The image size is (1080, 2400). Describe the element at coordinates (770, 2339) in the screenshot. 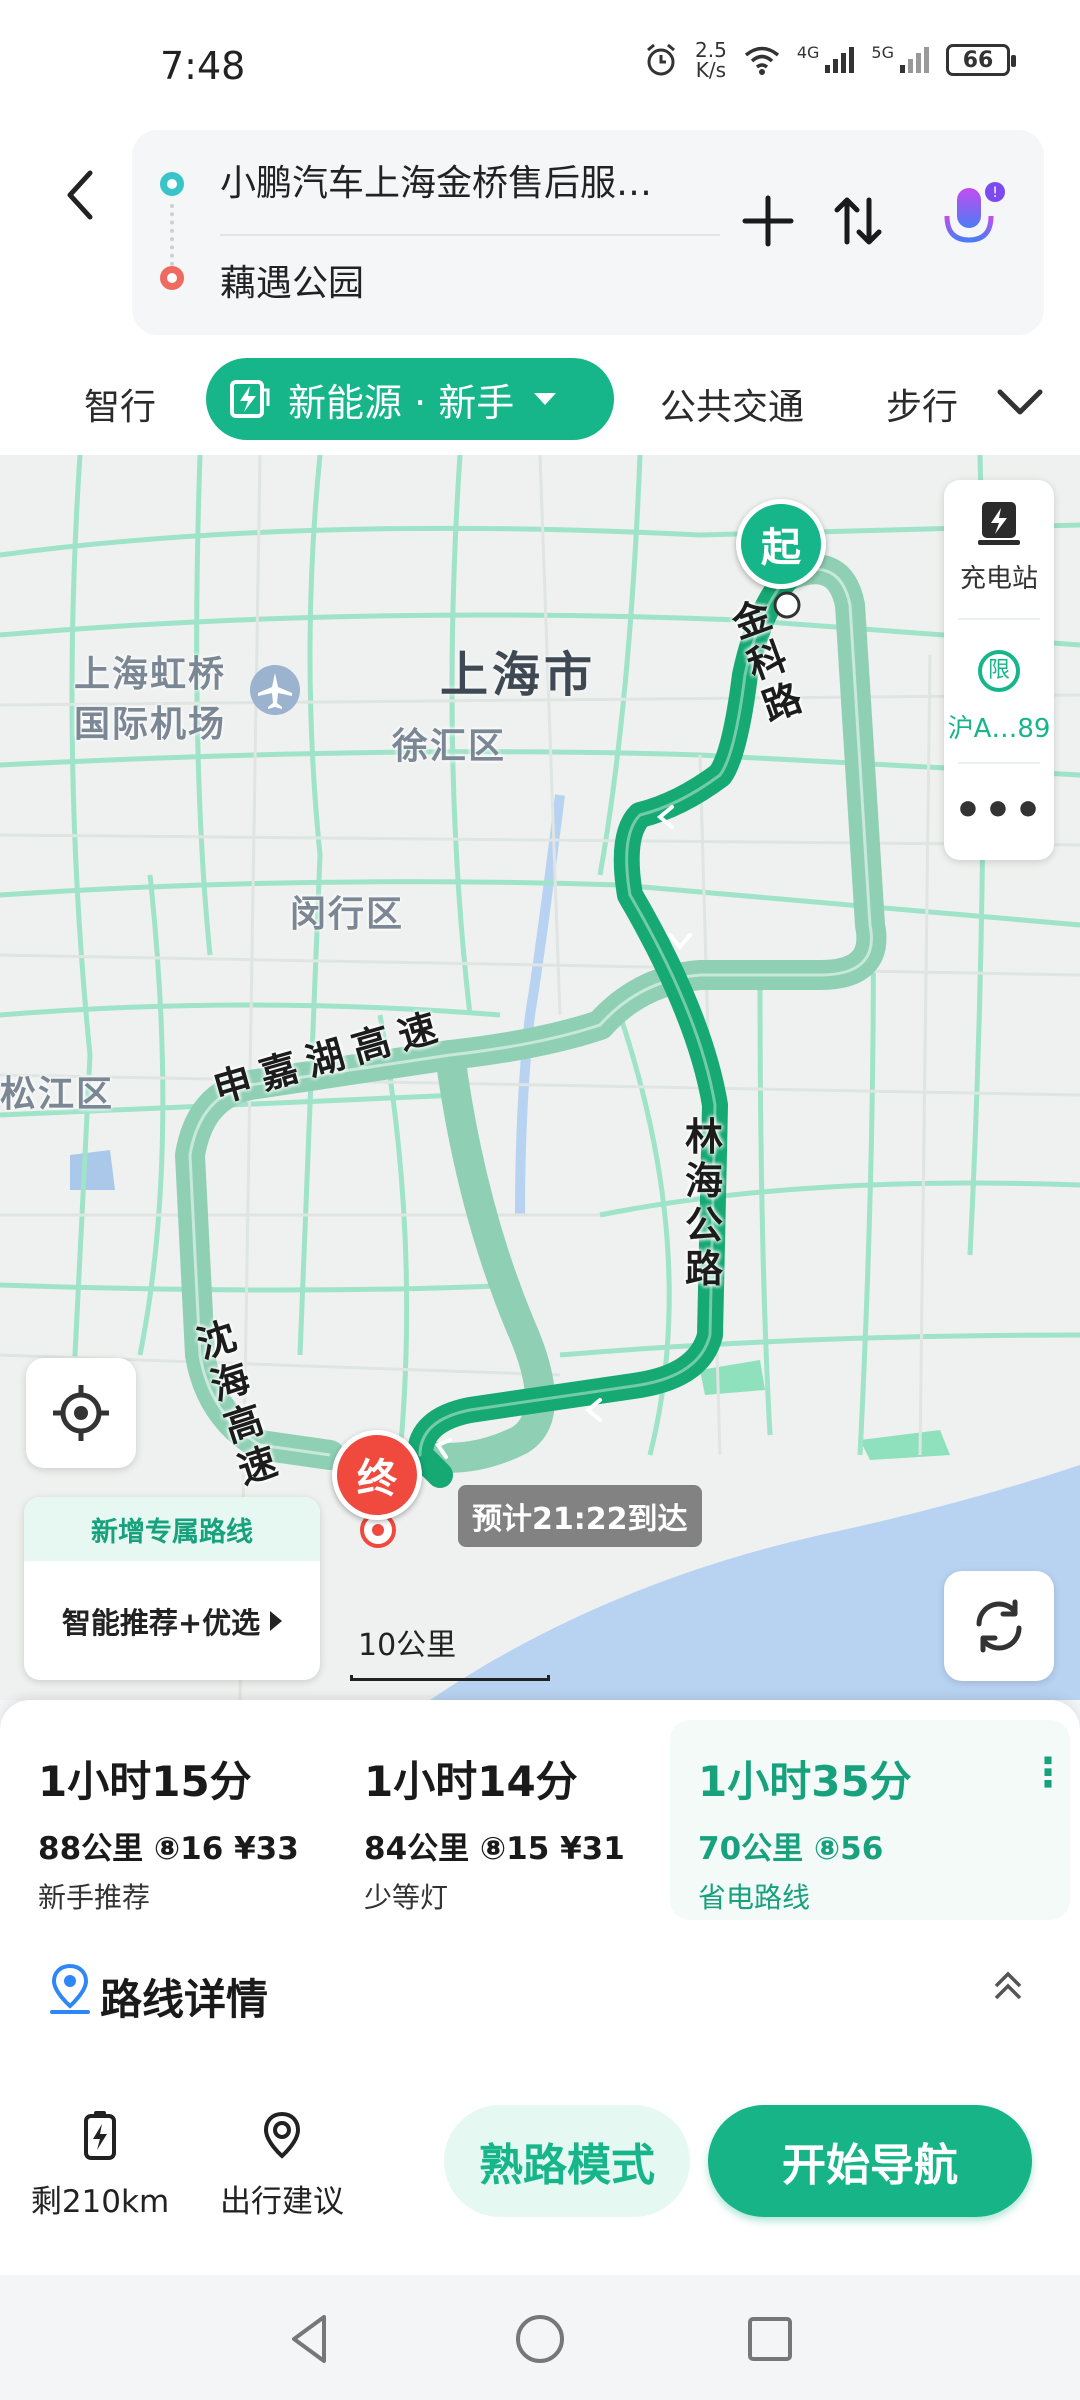

I see `recents-square-icon` at that location.